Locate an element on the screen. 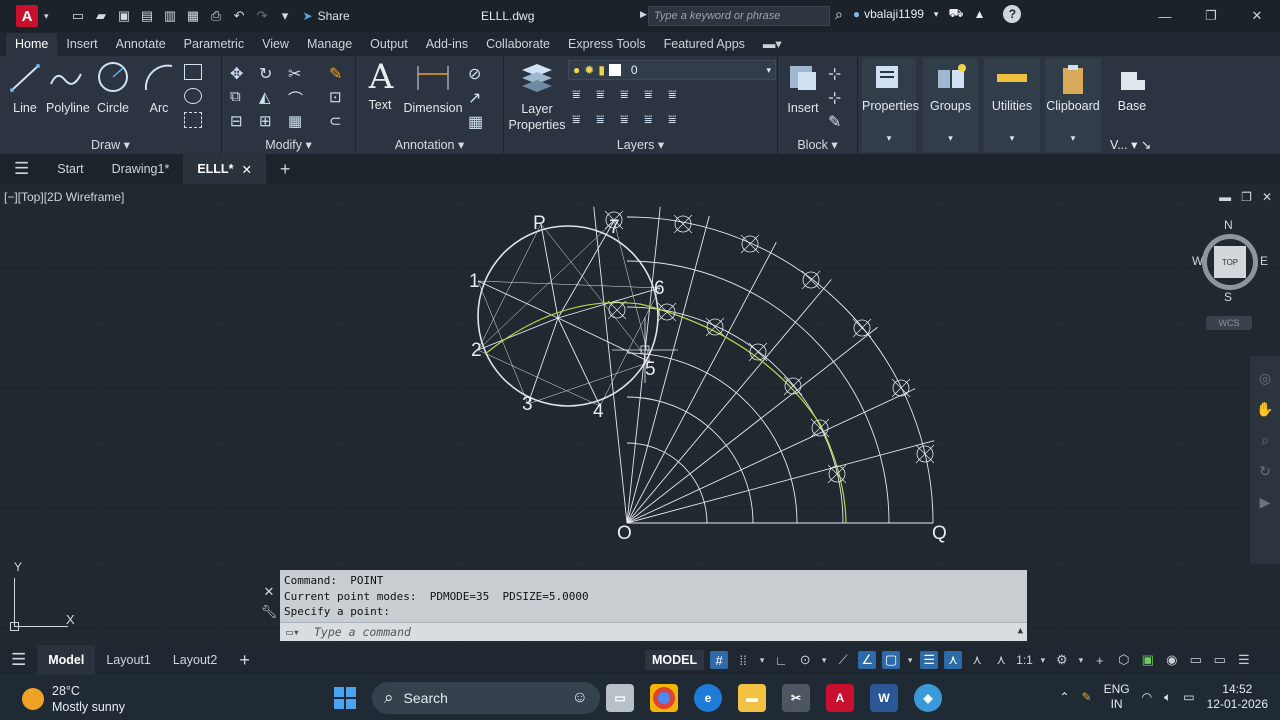 The height and width of the screenshot is (720, 1280). clipboard-button: Clipboard ▾ is located at coordinates (1073, 105).